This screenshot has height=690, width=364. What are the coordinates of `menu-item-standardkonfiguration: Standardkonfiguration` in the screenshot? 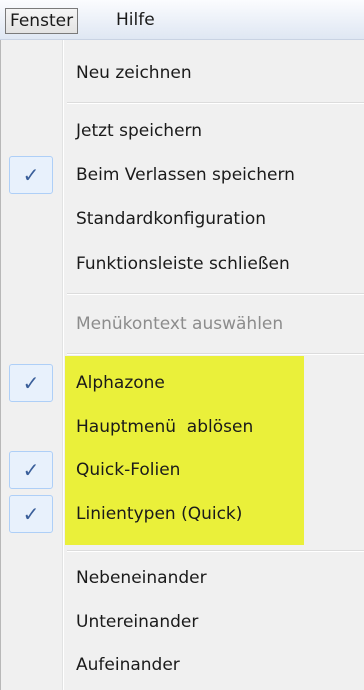 It's located at (171, 219).